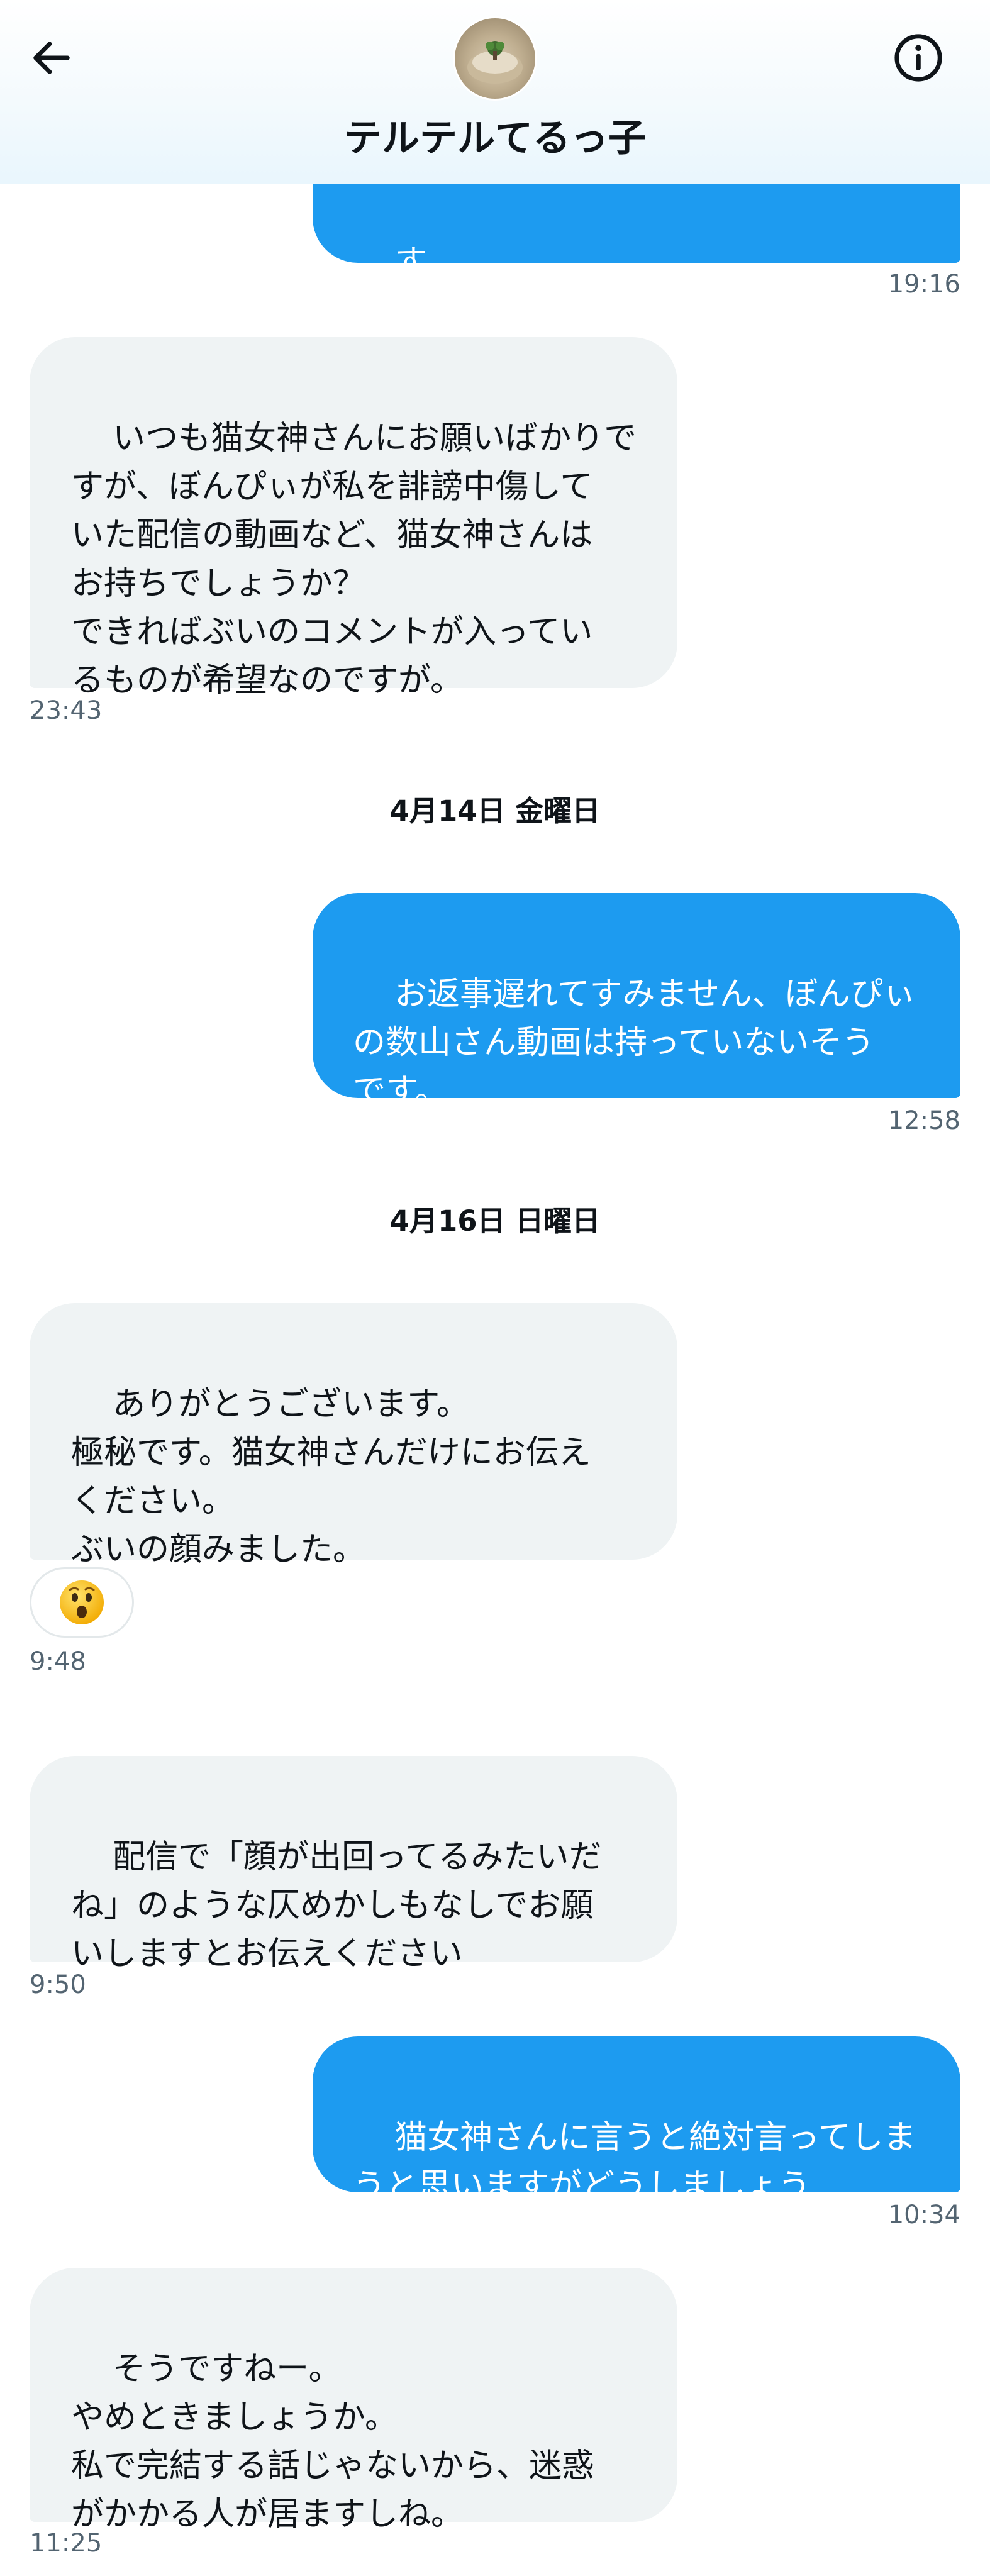  I want to click on message-timestamp: 10:34, so click(924, 2215).